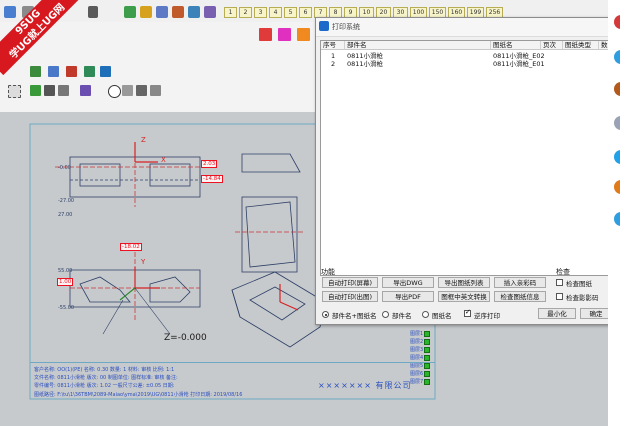  I want to click on radio-part-and-sheet, so click(325, 314).